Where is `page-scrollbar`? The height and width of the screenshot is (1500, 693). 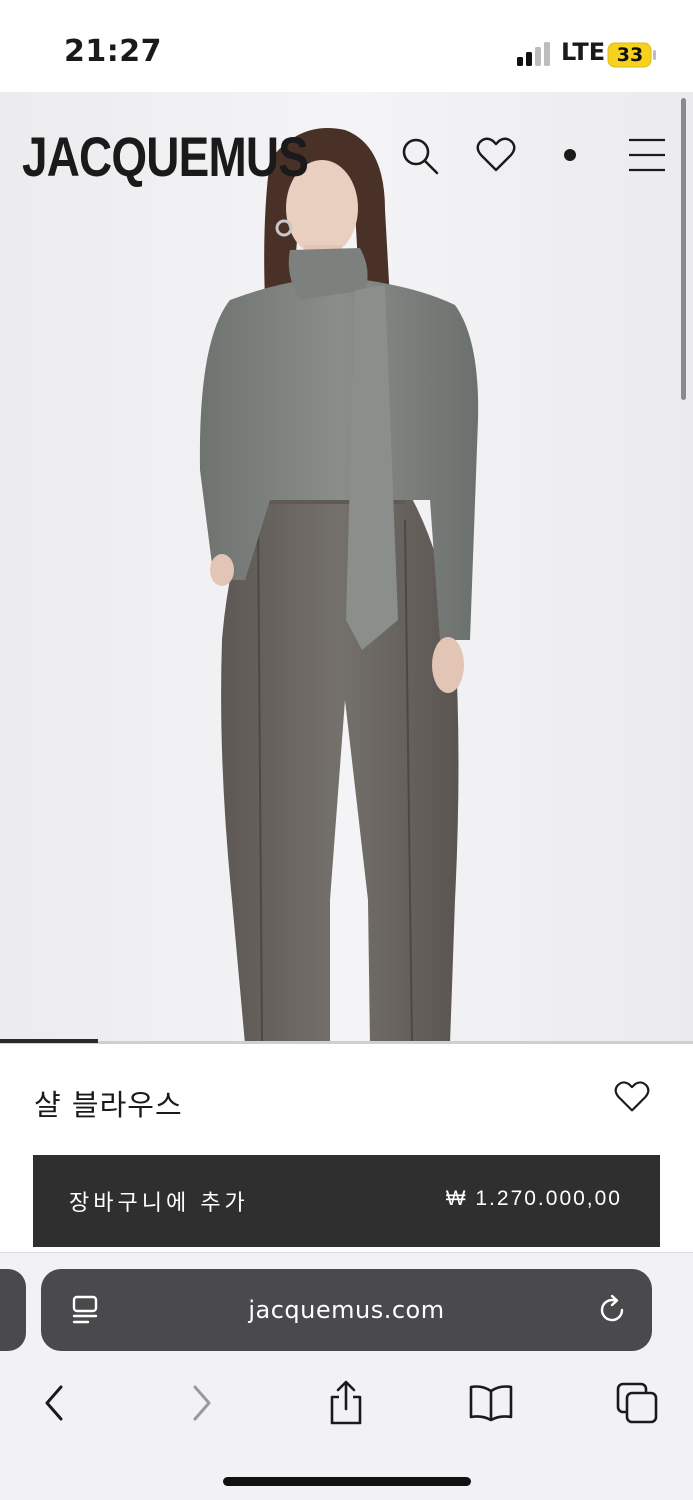 page-scrollbar is located at coordinates (683, 249).